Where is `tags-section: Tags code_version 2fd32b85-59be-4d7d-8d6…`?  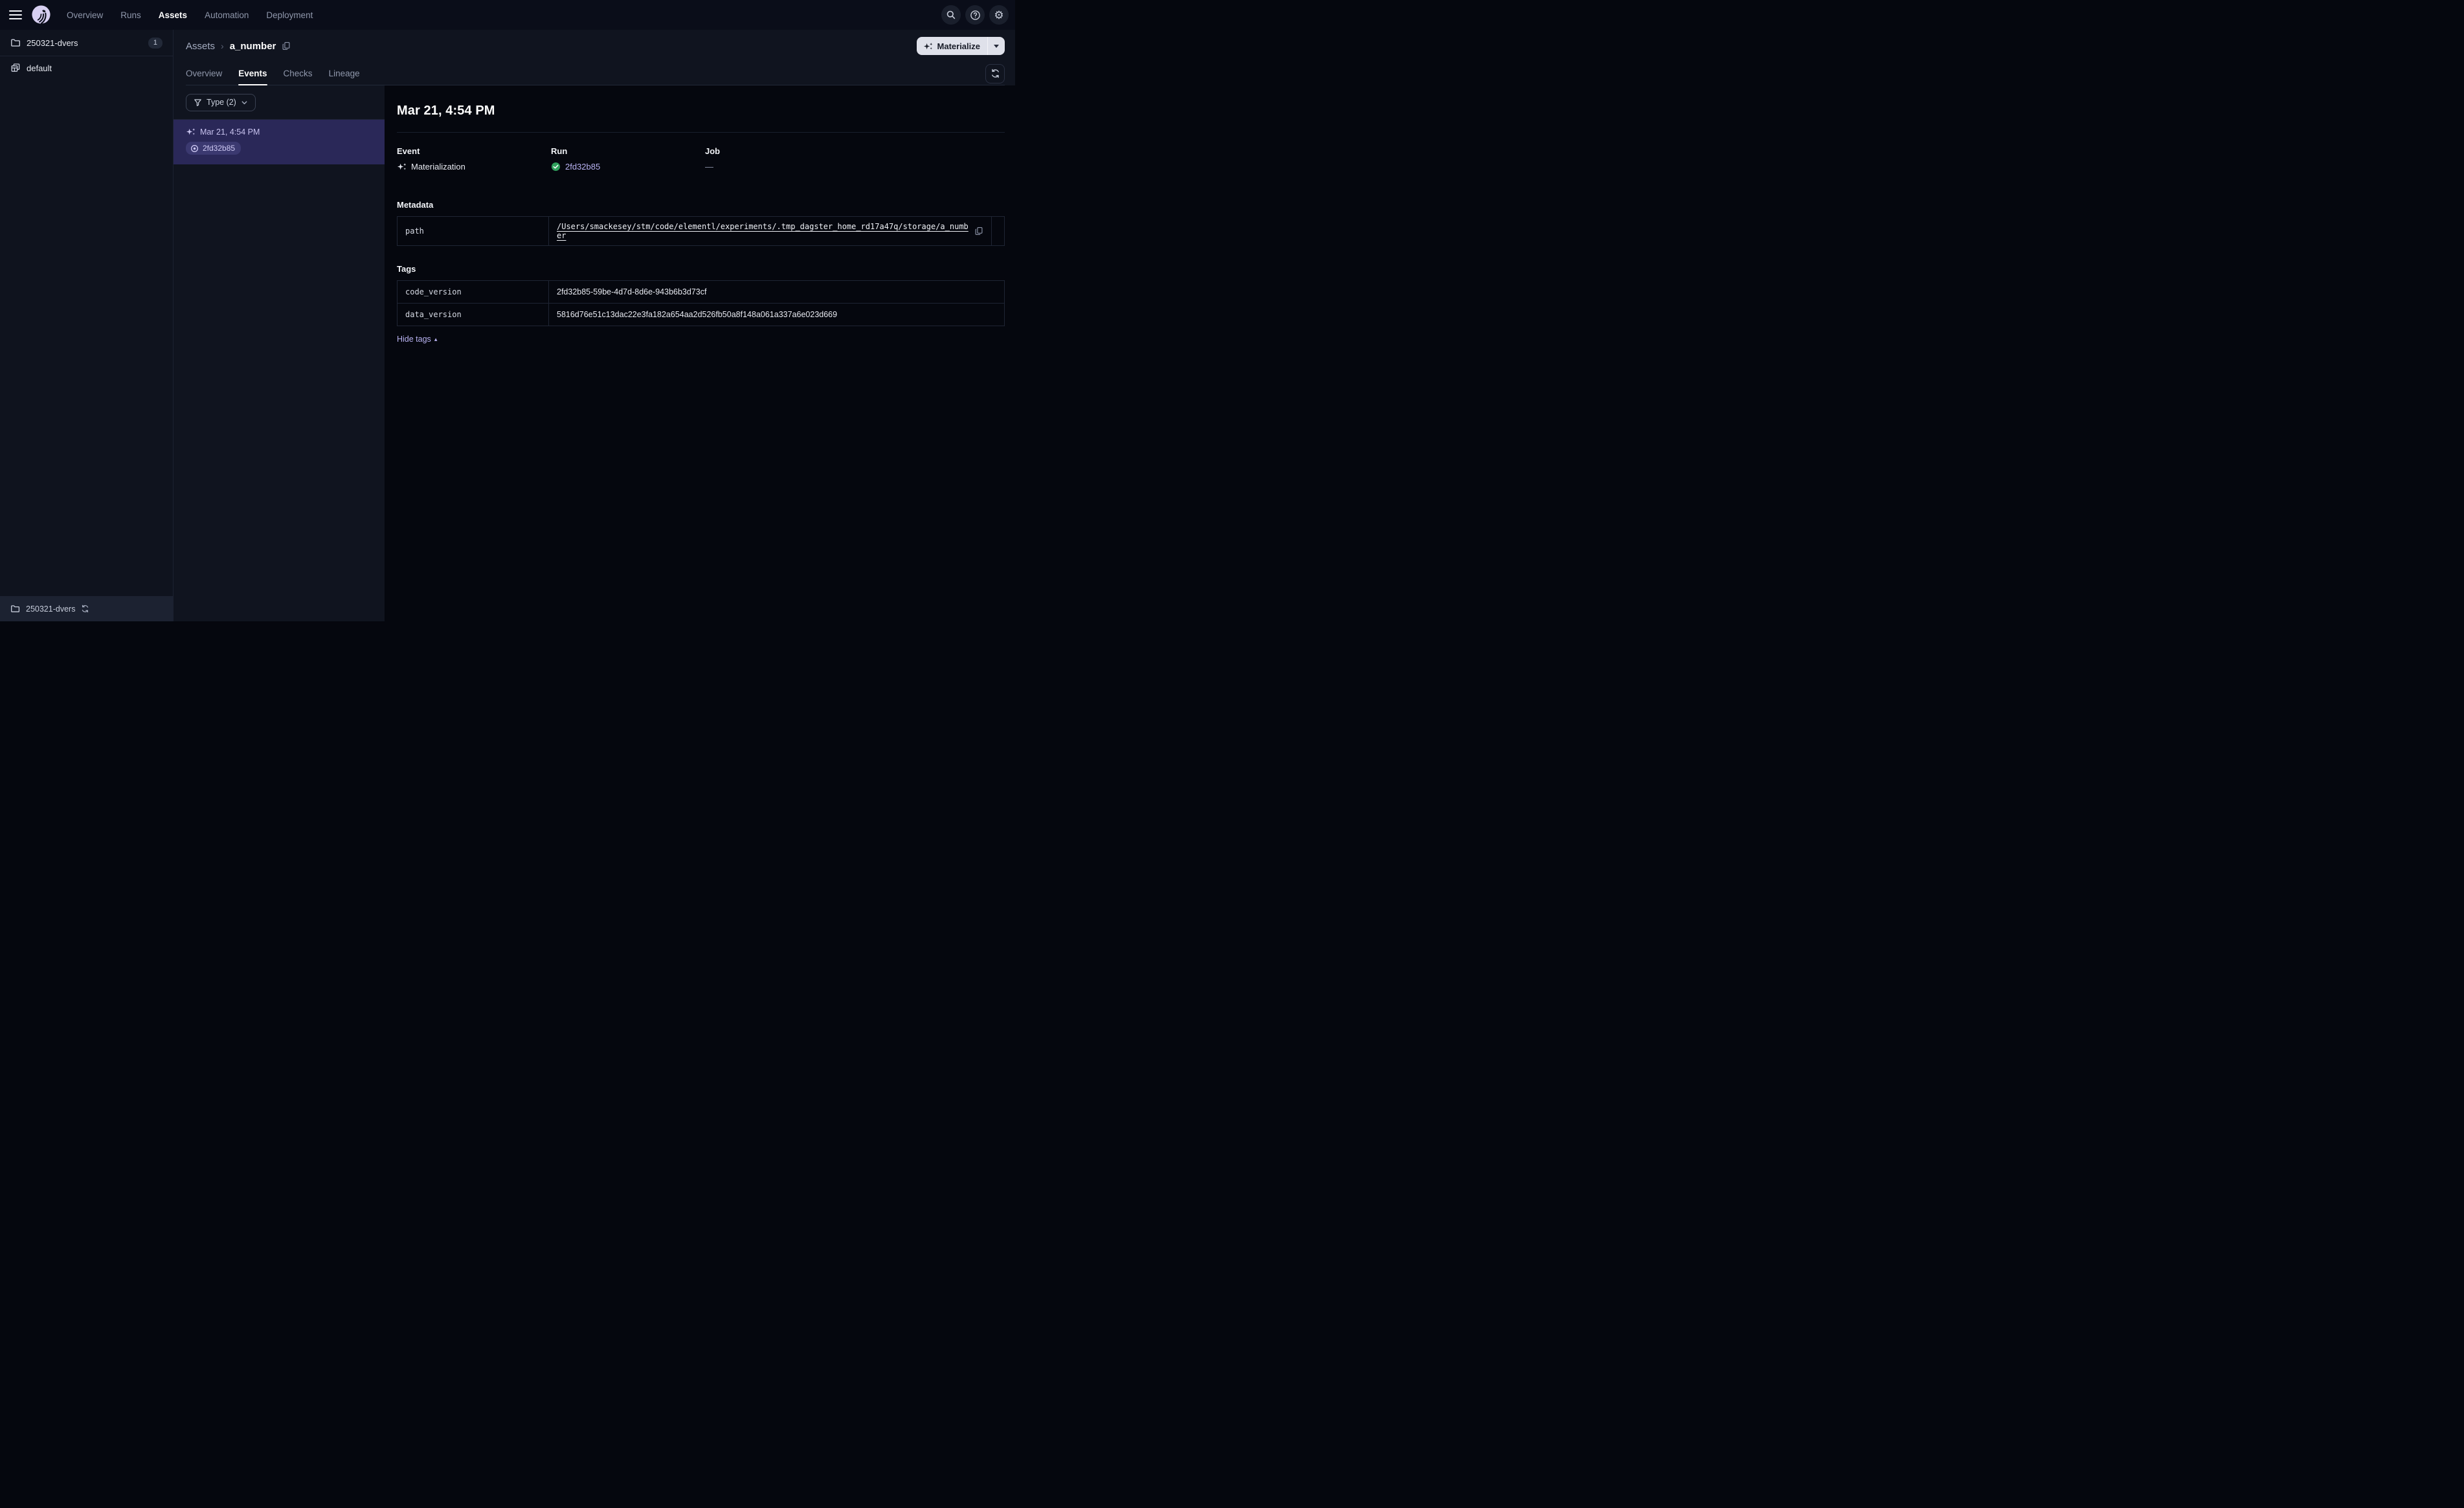 tags-section: Tags code_version 2fd32b85-59be-4d7d-8d6… is located at coordinates (701, 304).